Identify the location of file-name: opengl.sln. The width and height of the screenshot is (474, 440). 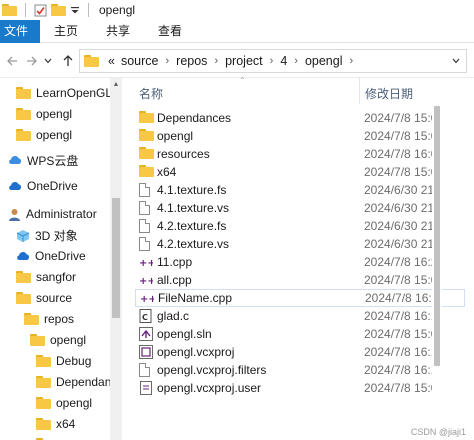
(184, 334).